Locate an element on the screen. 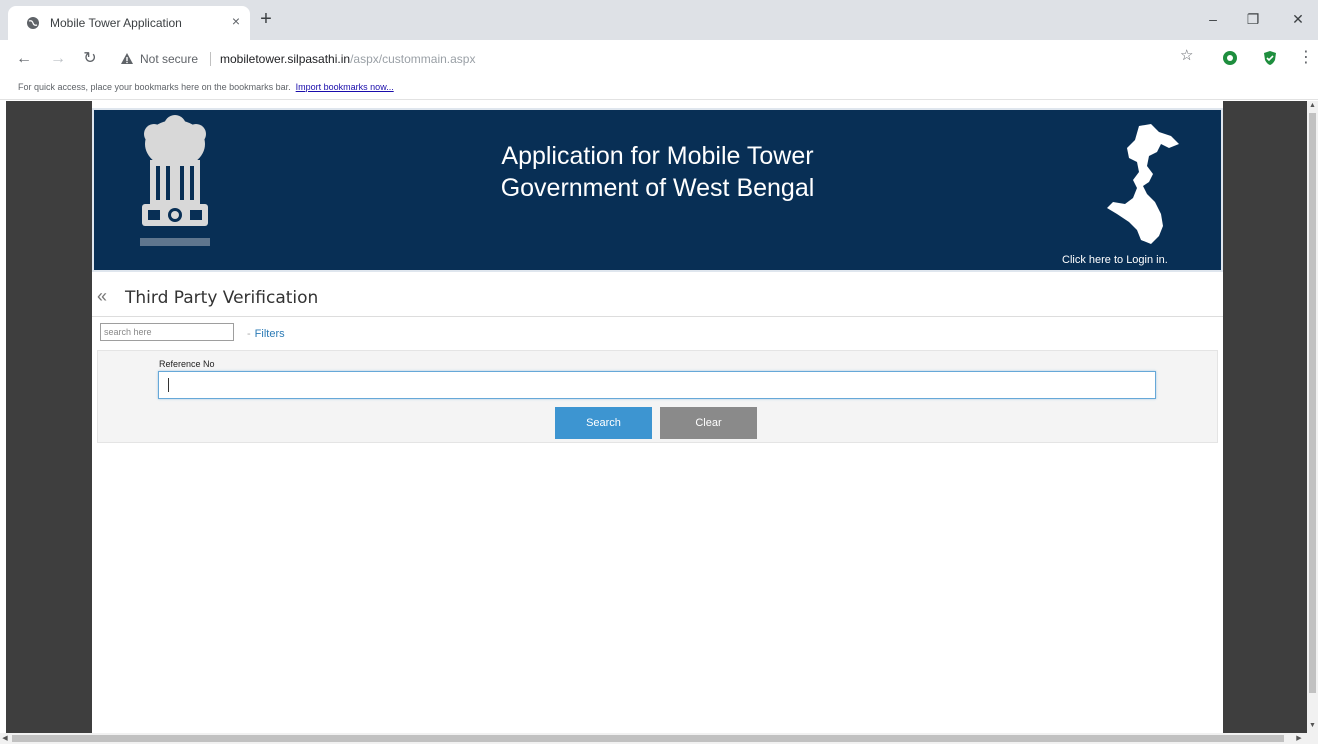 The height and width of the screenshot is (744, 1318). reference-no-label: Reference No is located at coordinates (187, 364).